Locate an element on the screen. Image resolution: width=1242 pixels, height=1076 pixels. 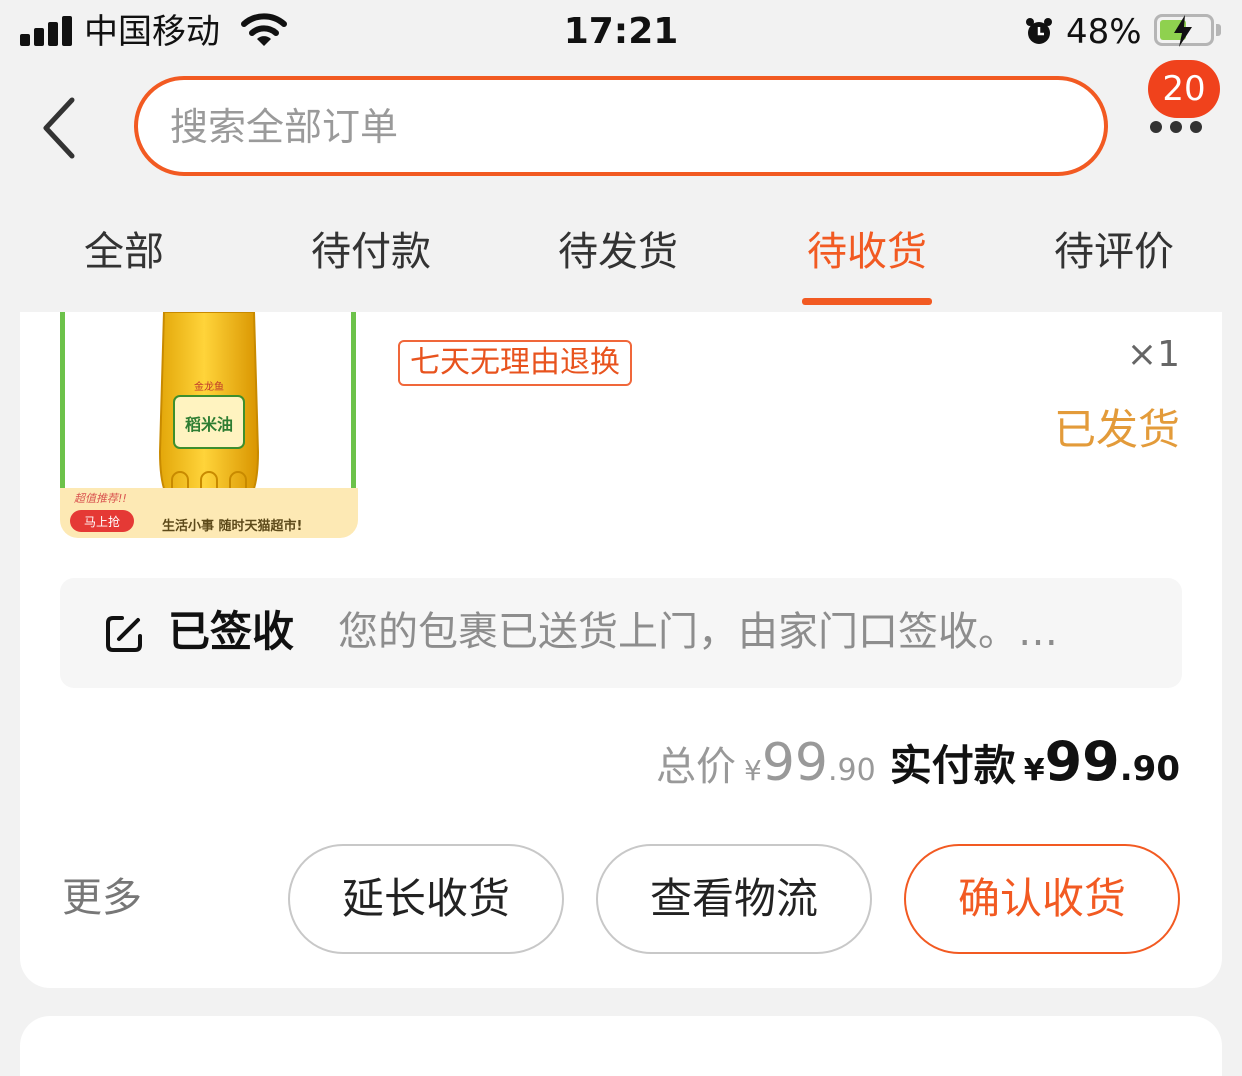
search-box is located at coordinates (621, 126).